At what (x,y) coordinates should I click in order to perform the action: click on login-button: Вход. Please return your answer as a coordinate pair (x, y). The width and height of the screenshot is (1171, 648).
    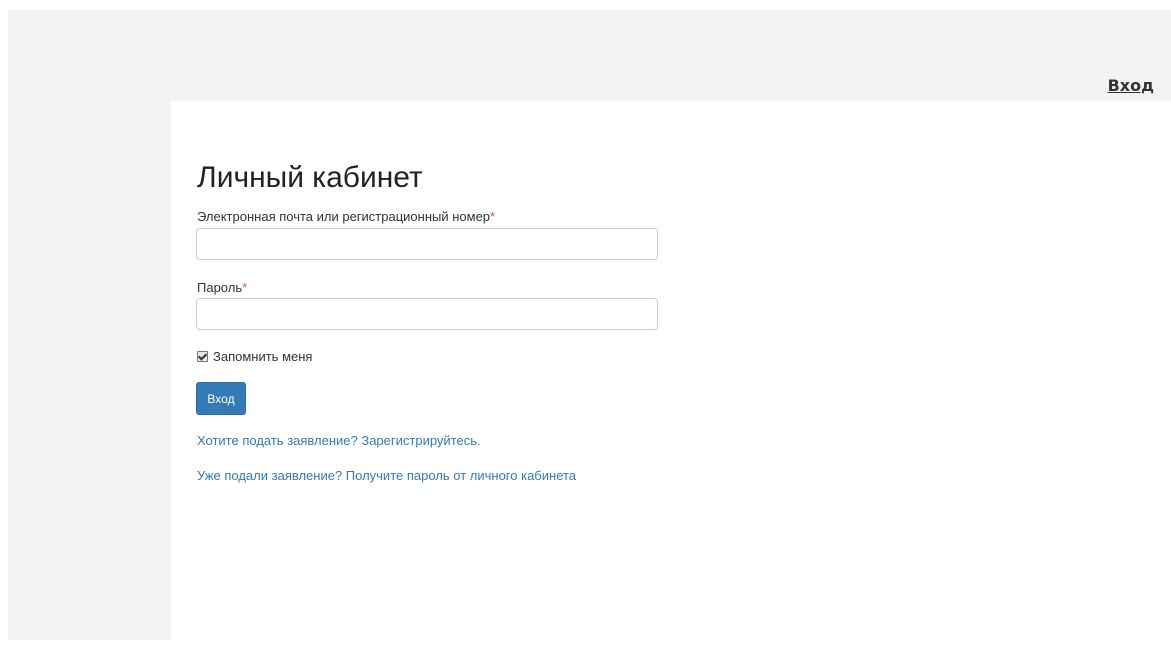
    Looking at the image, I should click on (221, 398).